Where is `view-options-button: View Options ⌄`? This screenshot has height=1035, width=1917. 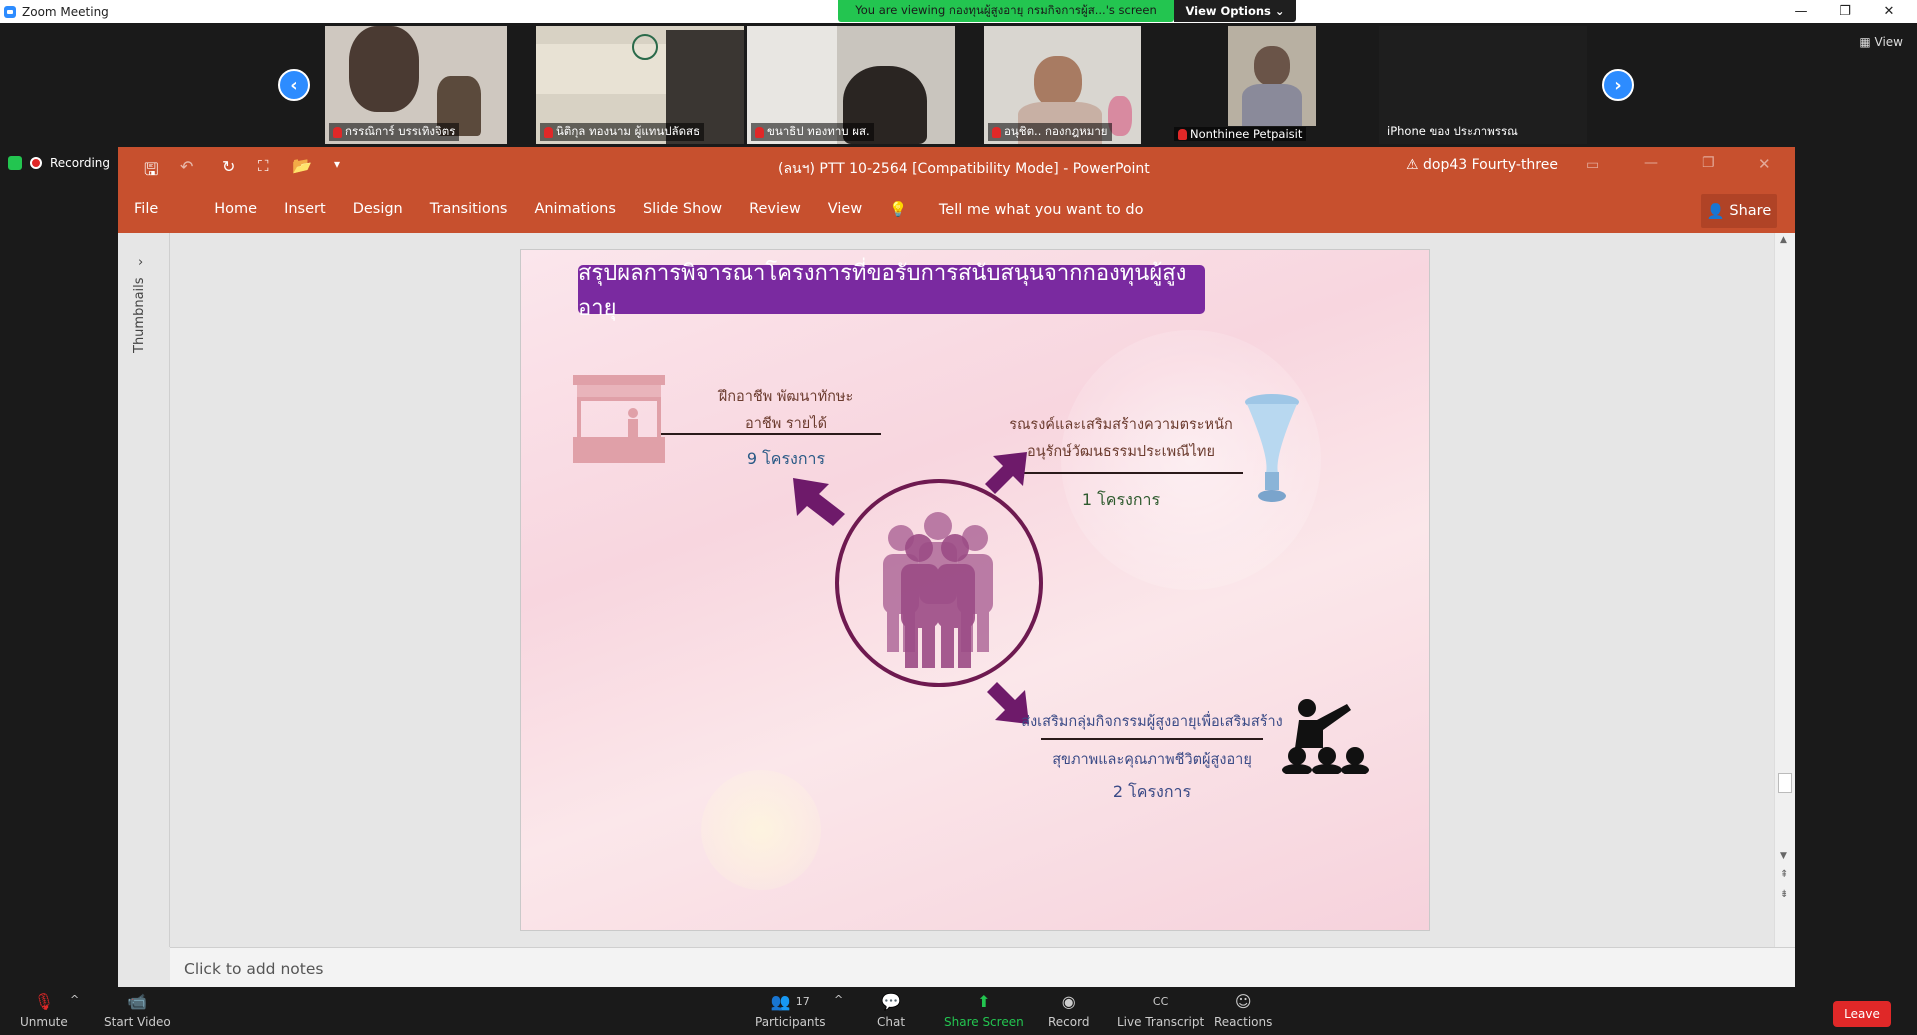 view-options-button: View Options ⌄ is located at coordinates (1235, 11).